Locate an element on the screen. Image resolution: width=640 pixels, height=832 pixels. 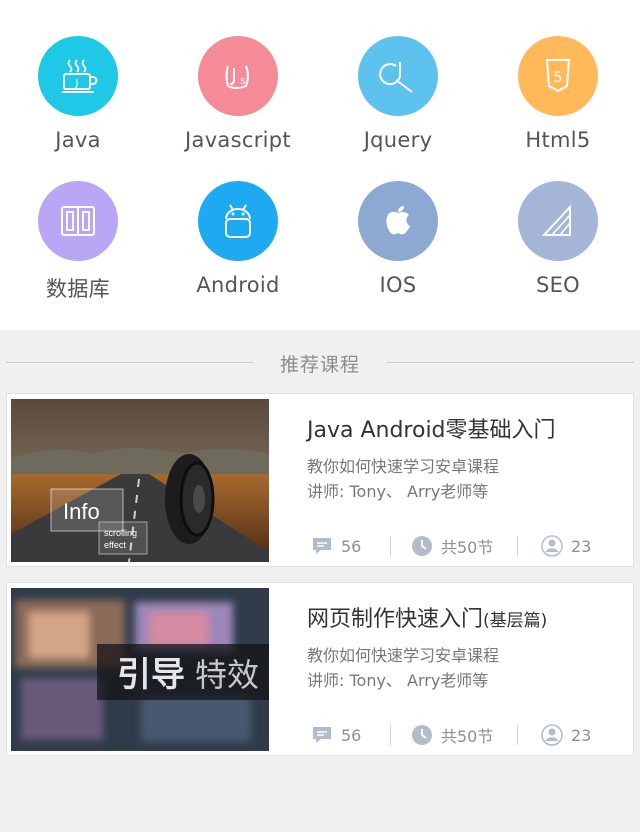
category-seo: SEO is located at coordinates (558, 239).